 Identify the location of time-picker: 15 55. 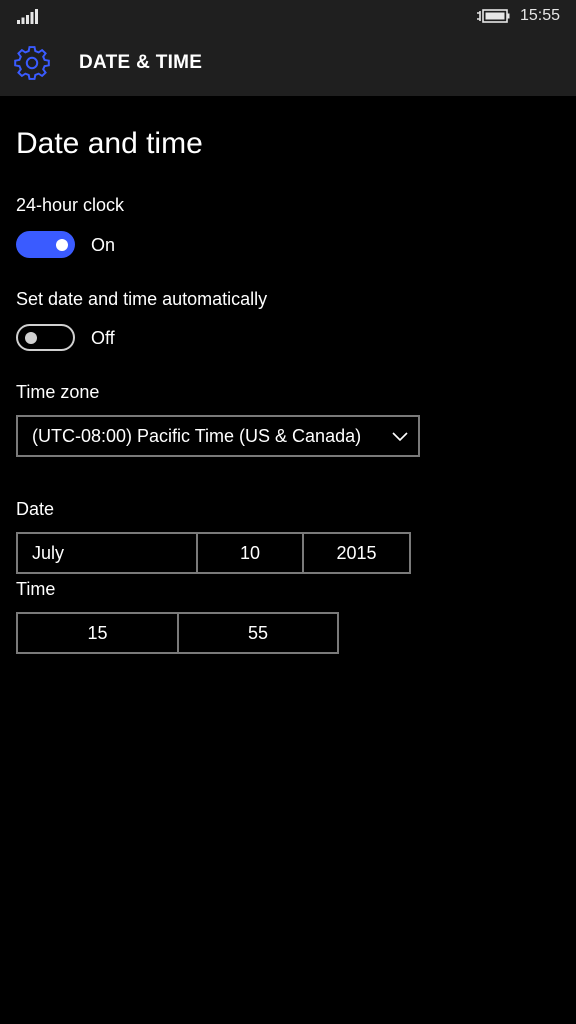
(177, 633).